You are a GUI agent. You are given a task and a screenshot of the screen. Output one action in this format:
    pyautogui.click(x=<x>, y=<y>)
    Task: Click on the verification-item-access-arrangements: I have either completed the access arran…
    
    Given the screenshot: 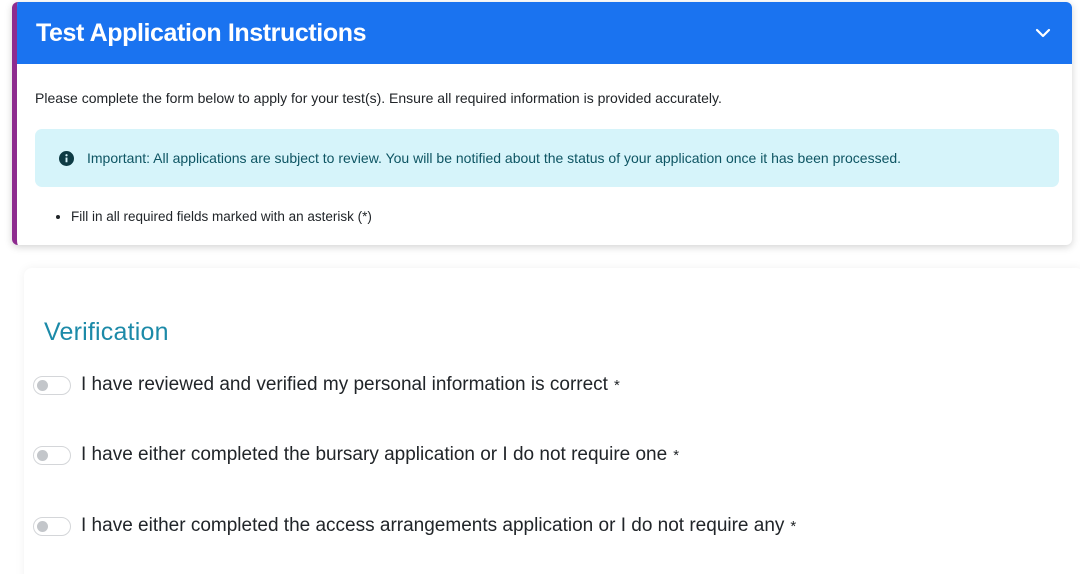 What is the action you would take?
    pyautogui.click(x=414, y=526)
    